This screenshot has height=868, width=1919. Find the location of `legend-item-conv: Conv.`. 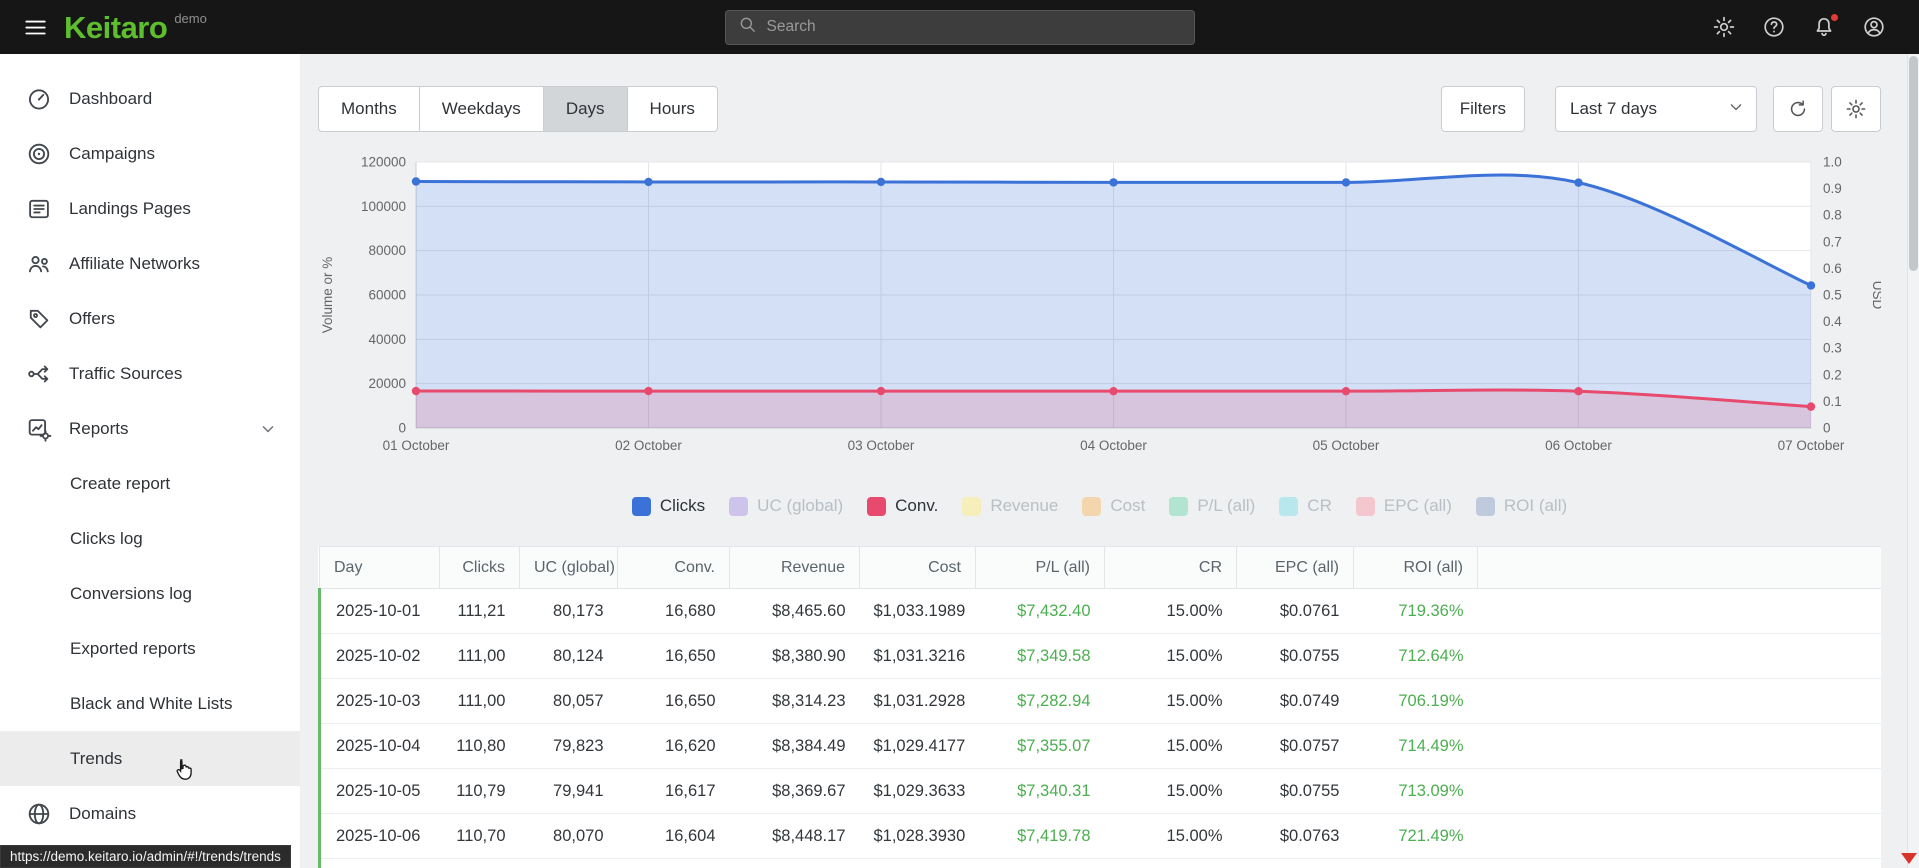

legend-item-conv: Conv. is located at coordinates (902, 506).